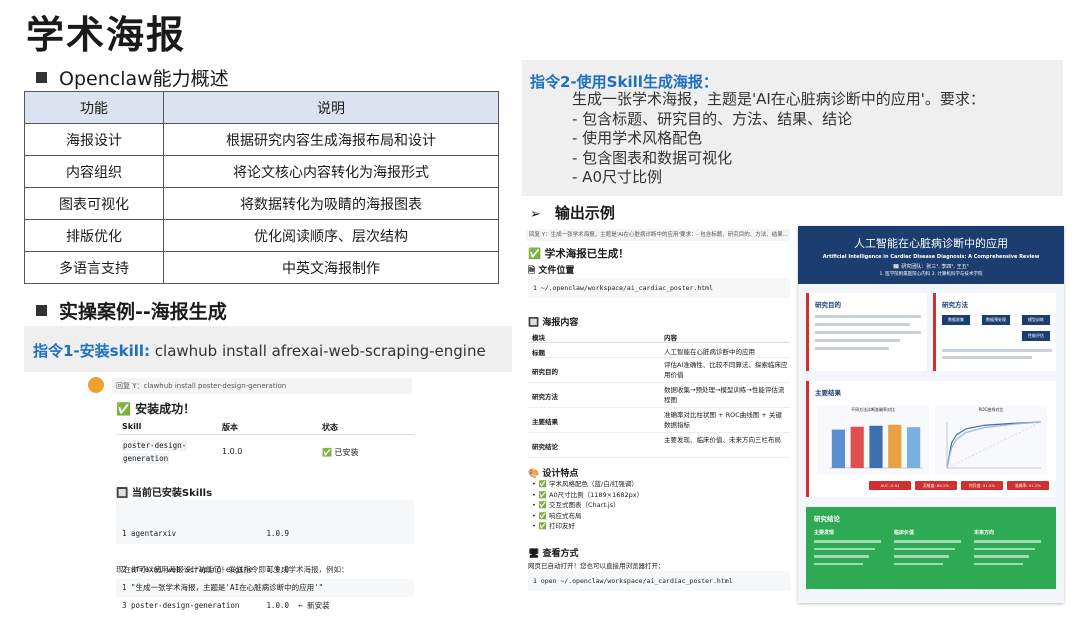  I want to click on roc-chart-svg, so click(994, 445).